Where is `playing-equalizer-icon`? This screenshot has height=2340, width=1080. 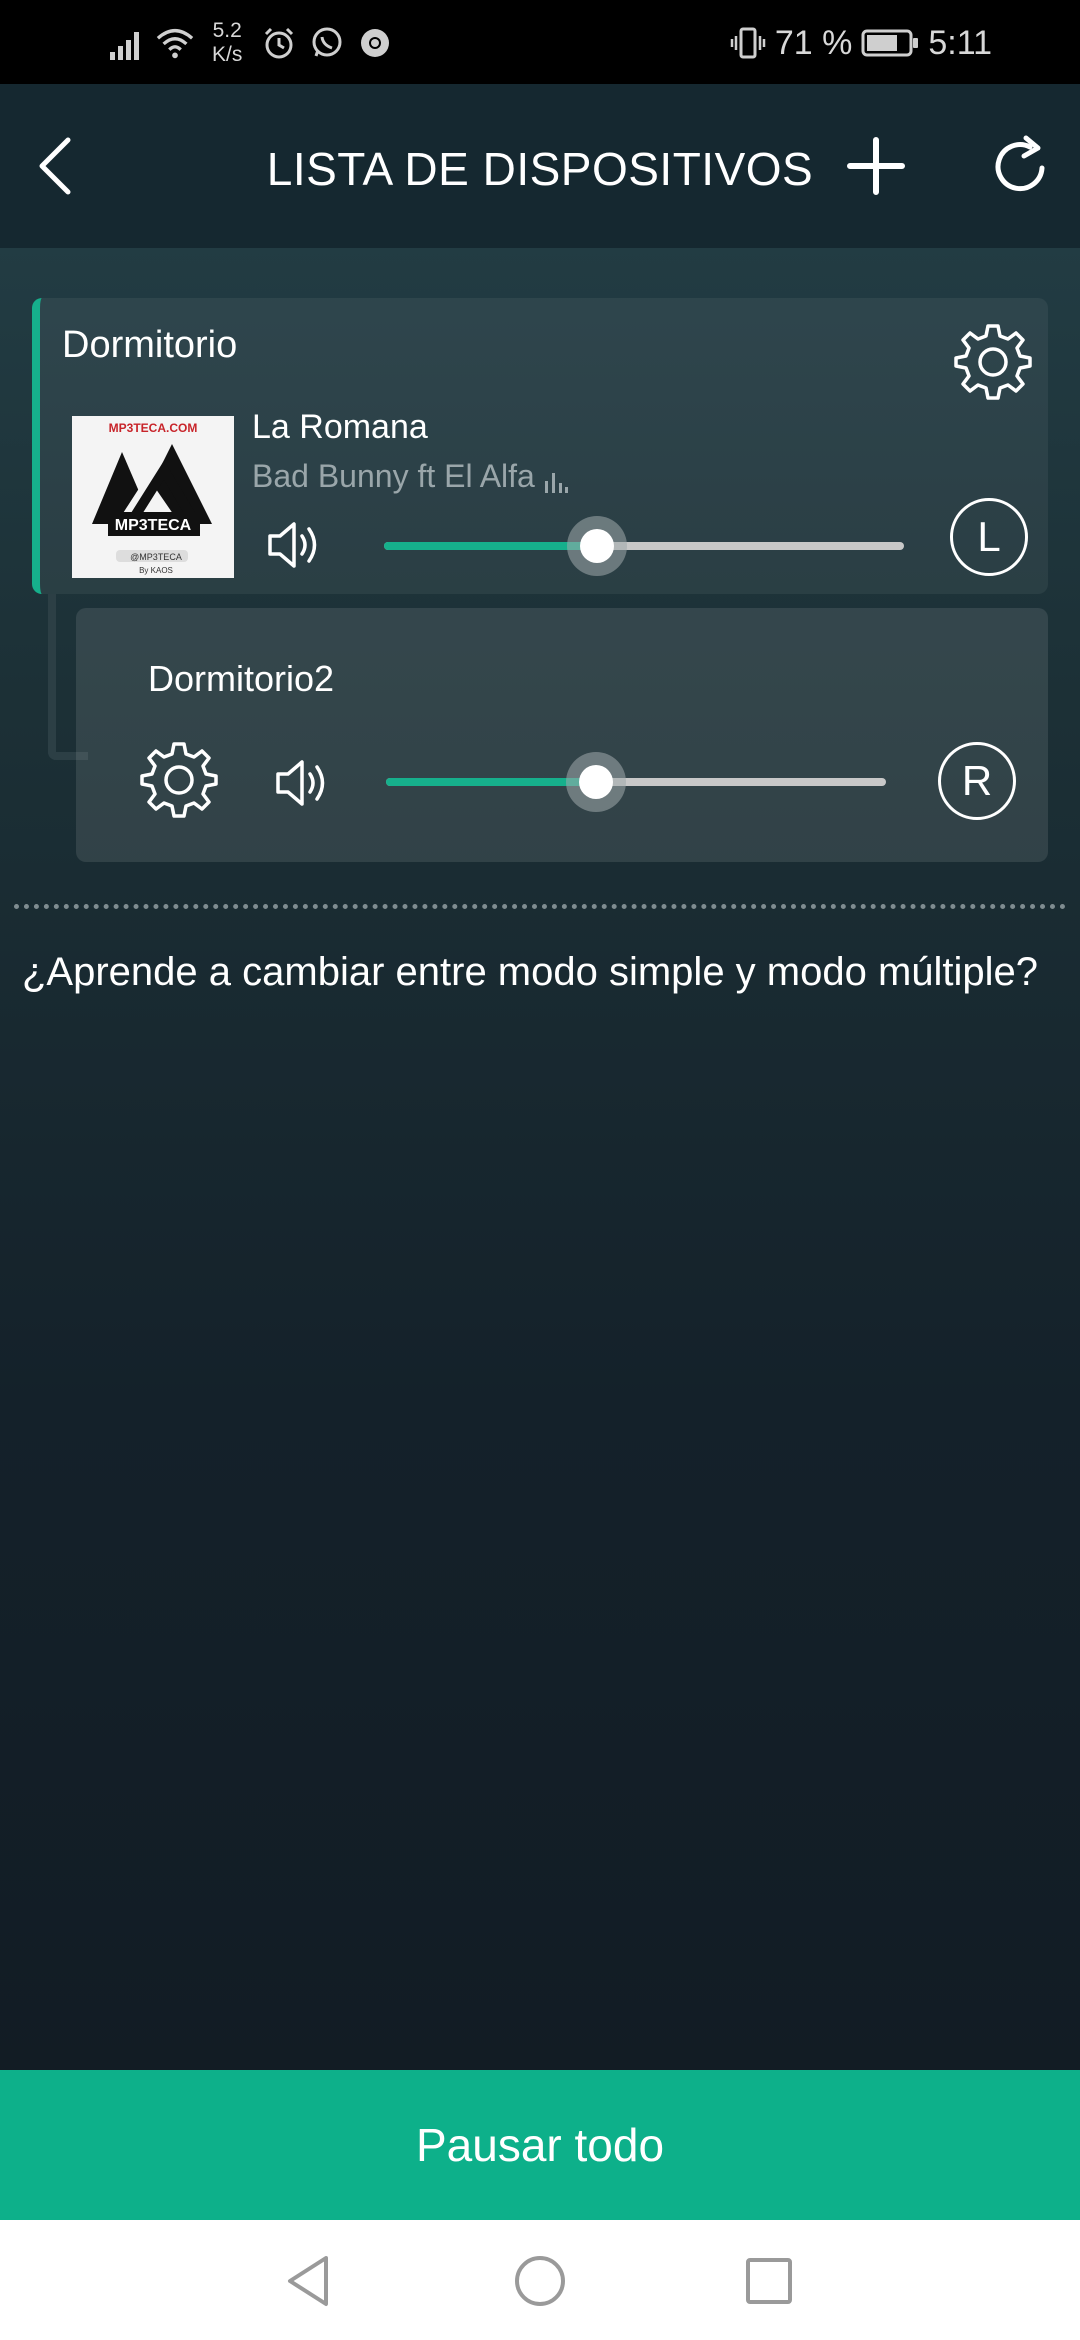
playing-equalizer-icon is located at coordinates (556, 483).